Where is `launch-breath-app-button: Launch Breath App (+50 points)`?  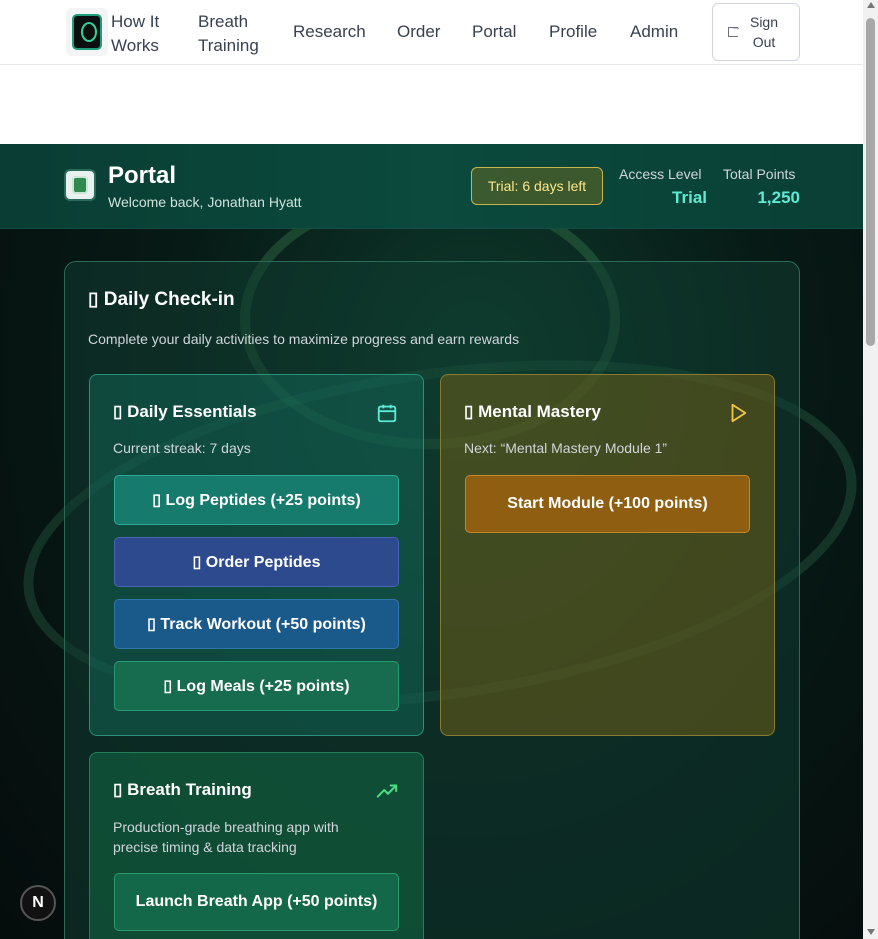
launch-breath-app-button: Launch Breath App (+50 points) is located at coordinates (256, 902).